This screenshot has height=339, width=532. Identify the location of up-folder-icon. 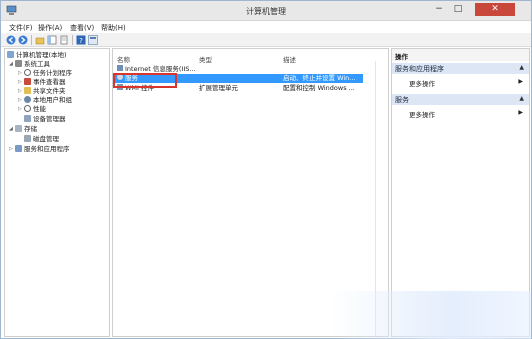
(40, 40).